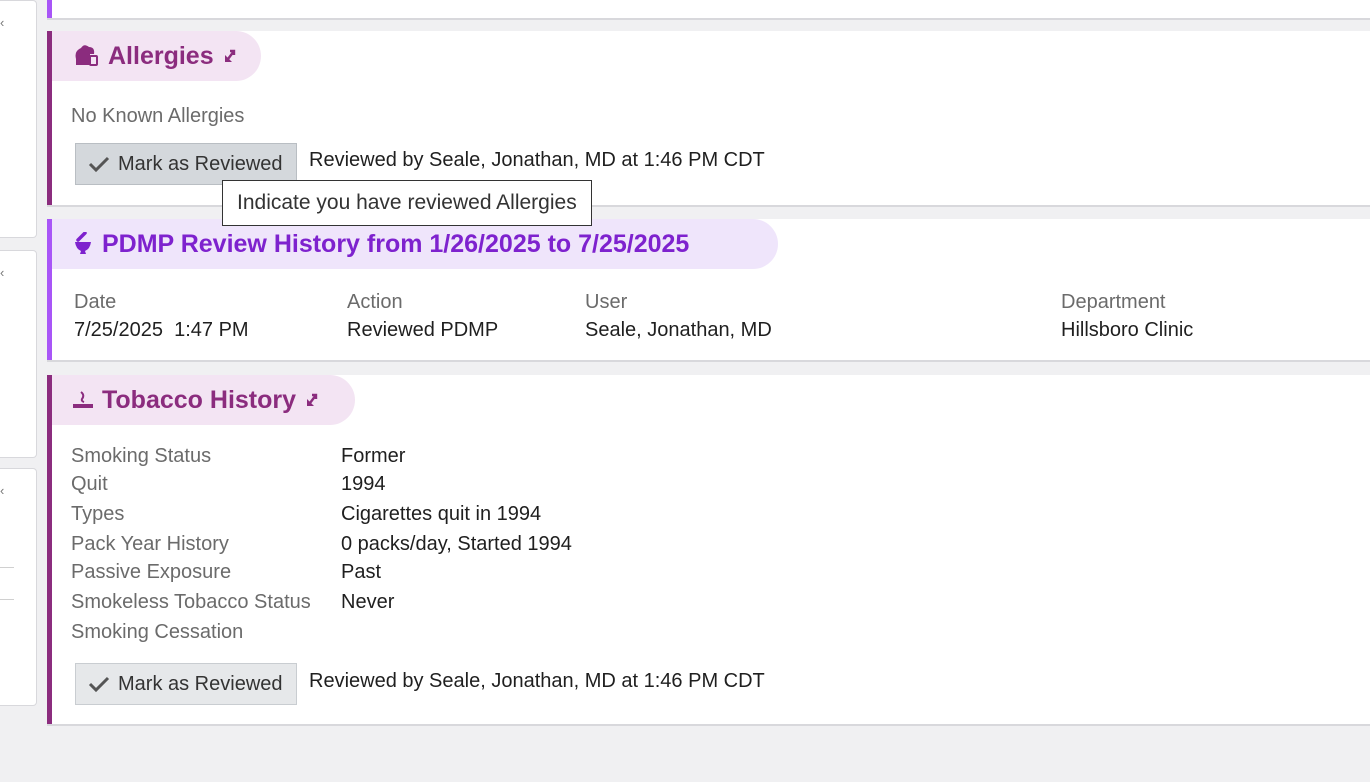 Image resolution: width=1370 pixels, height=782 pixels. I want to click on left-panel-card-1: ‹, so click(18, 119).